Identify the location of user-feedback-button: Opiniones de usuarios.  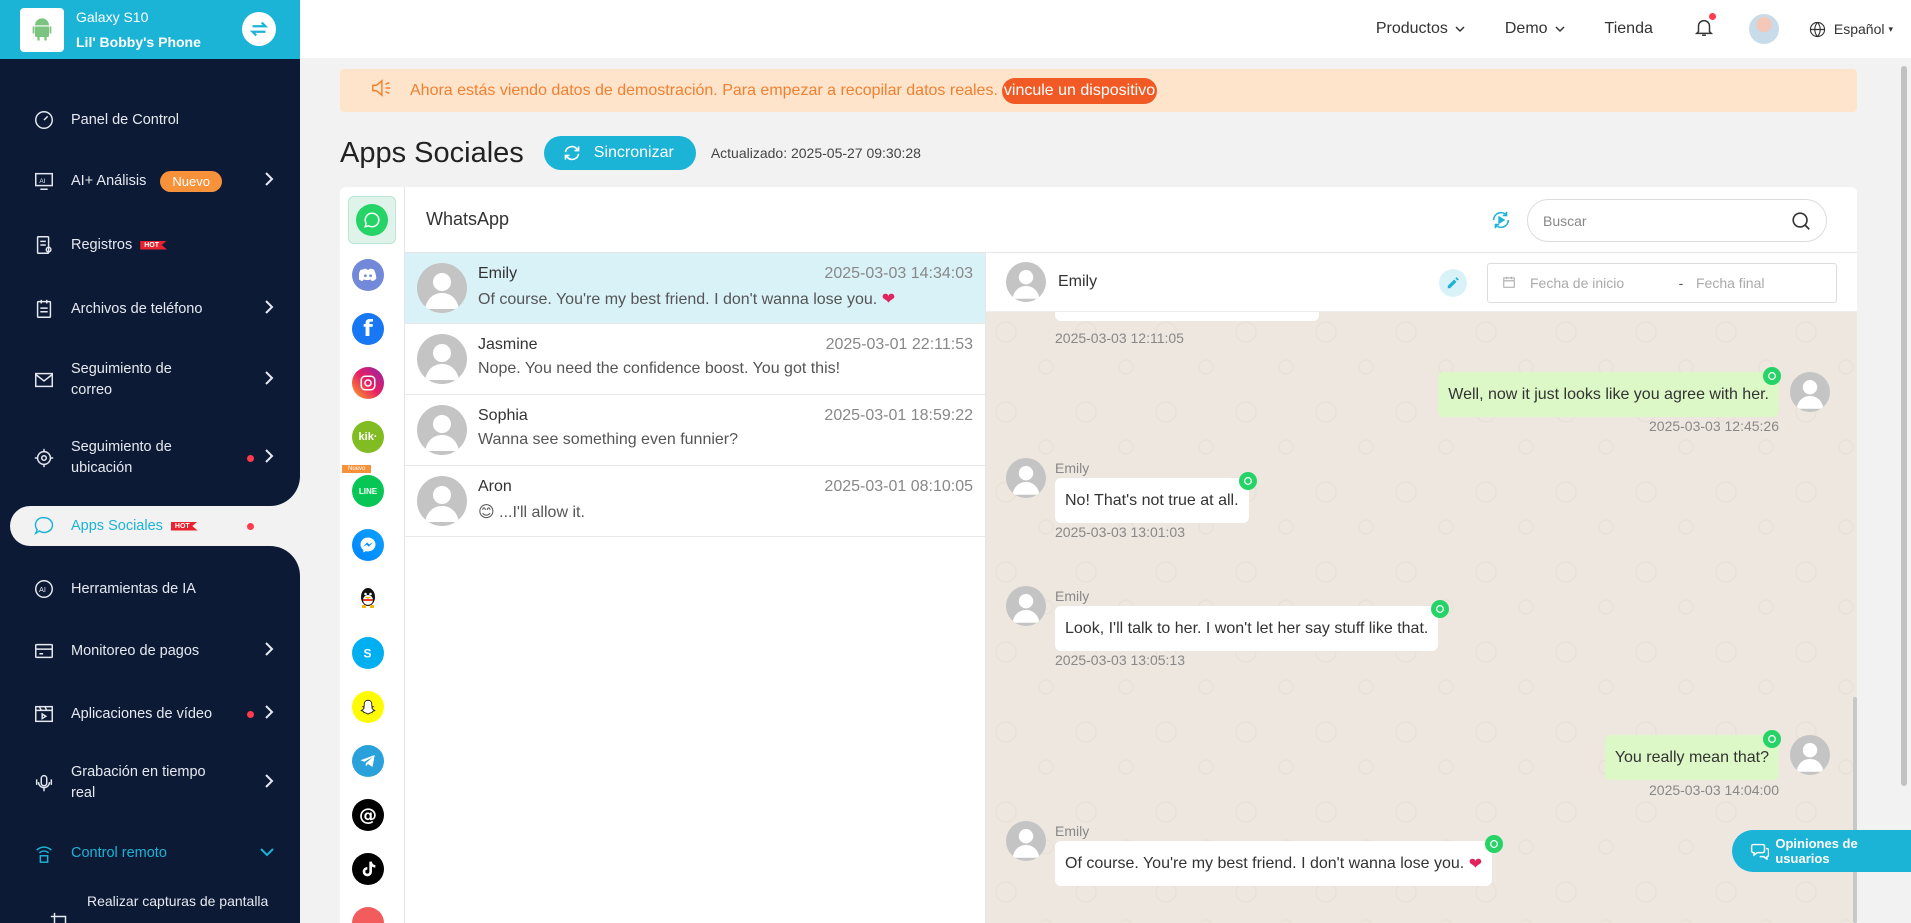
(1821, 851).